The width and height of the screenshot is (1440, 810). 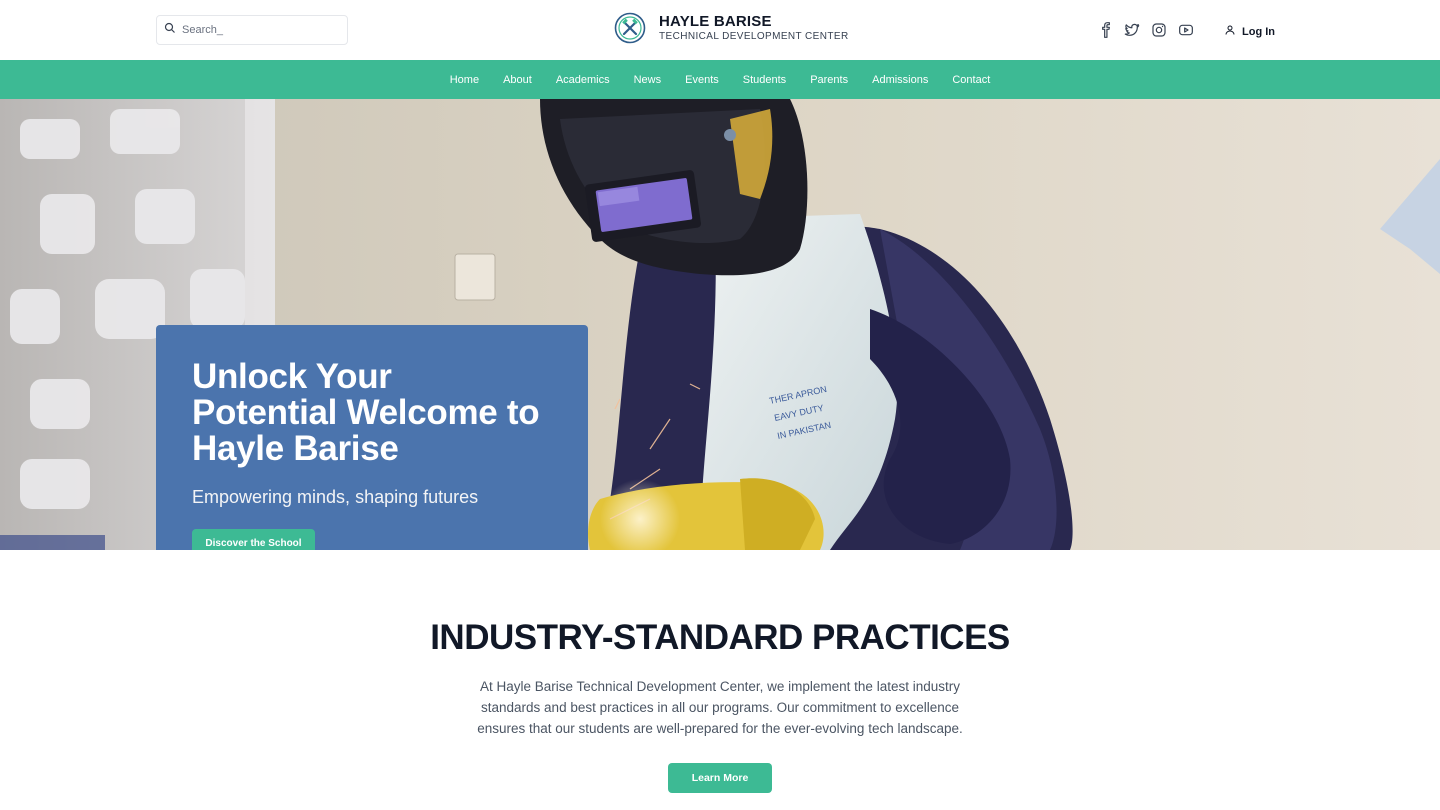 I want to click on discover-button: Discover the School, so click(x=253, y=539).